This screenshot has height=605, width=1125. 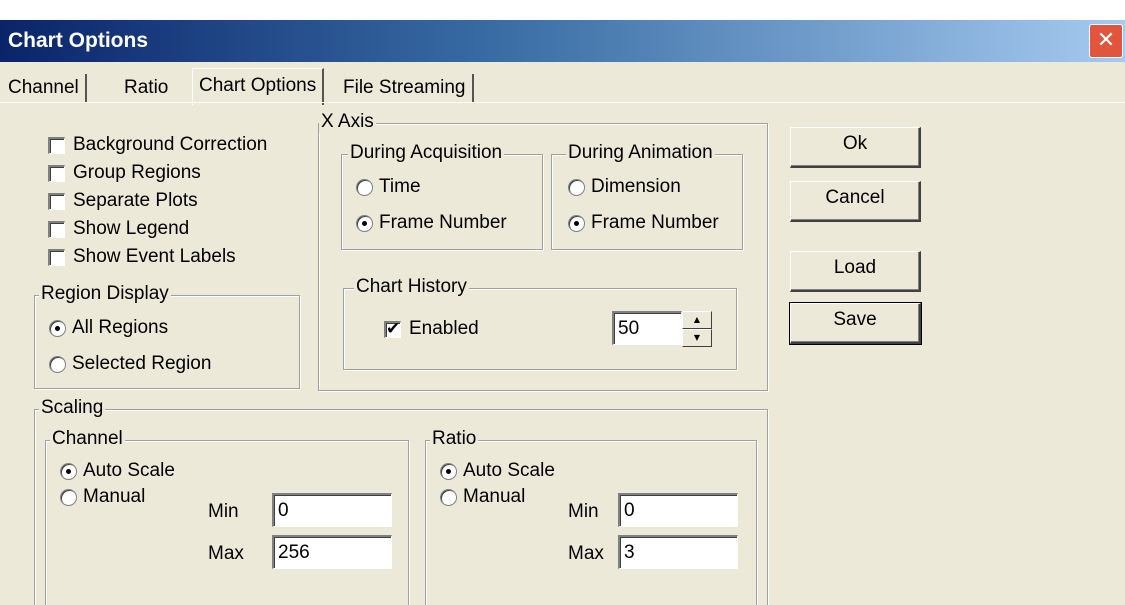 I want to click on all-regions-radio: All Regions, so click(x=108, y=328).